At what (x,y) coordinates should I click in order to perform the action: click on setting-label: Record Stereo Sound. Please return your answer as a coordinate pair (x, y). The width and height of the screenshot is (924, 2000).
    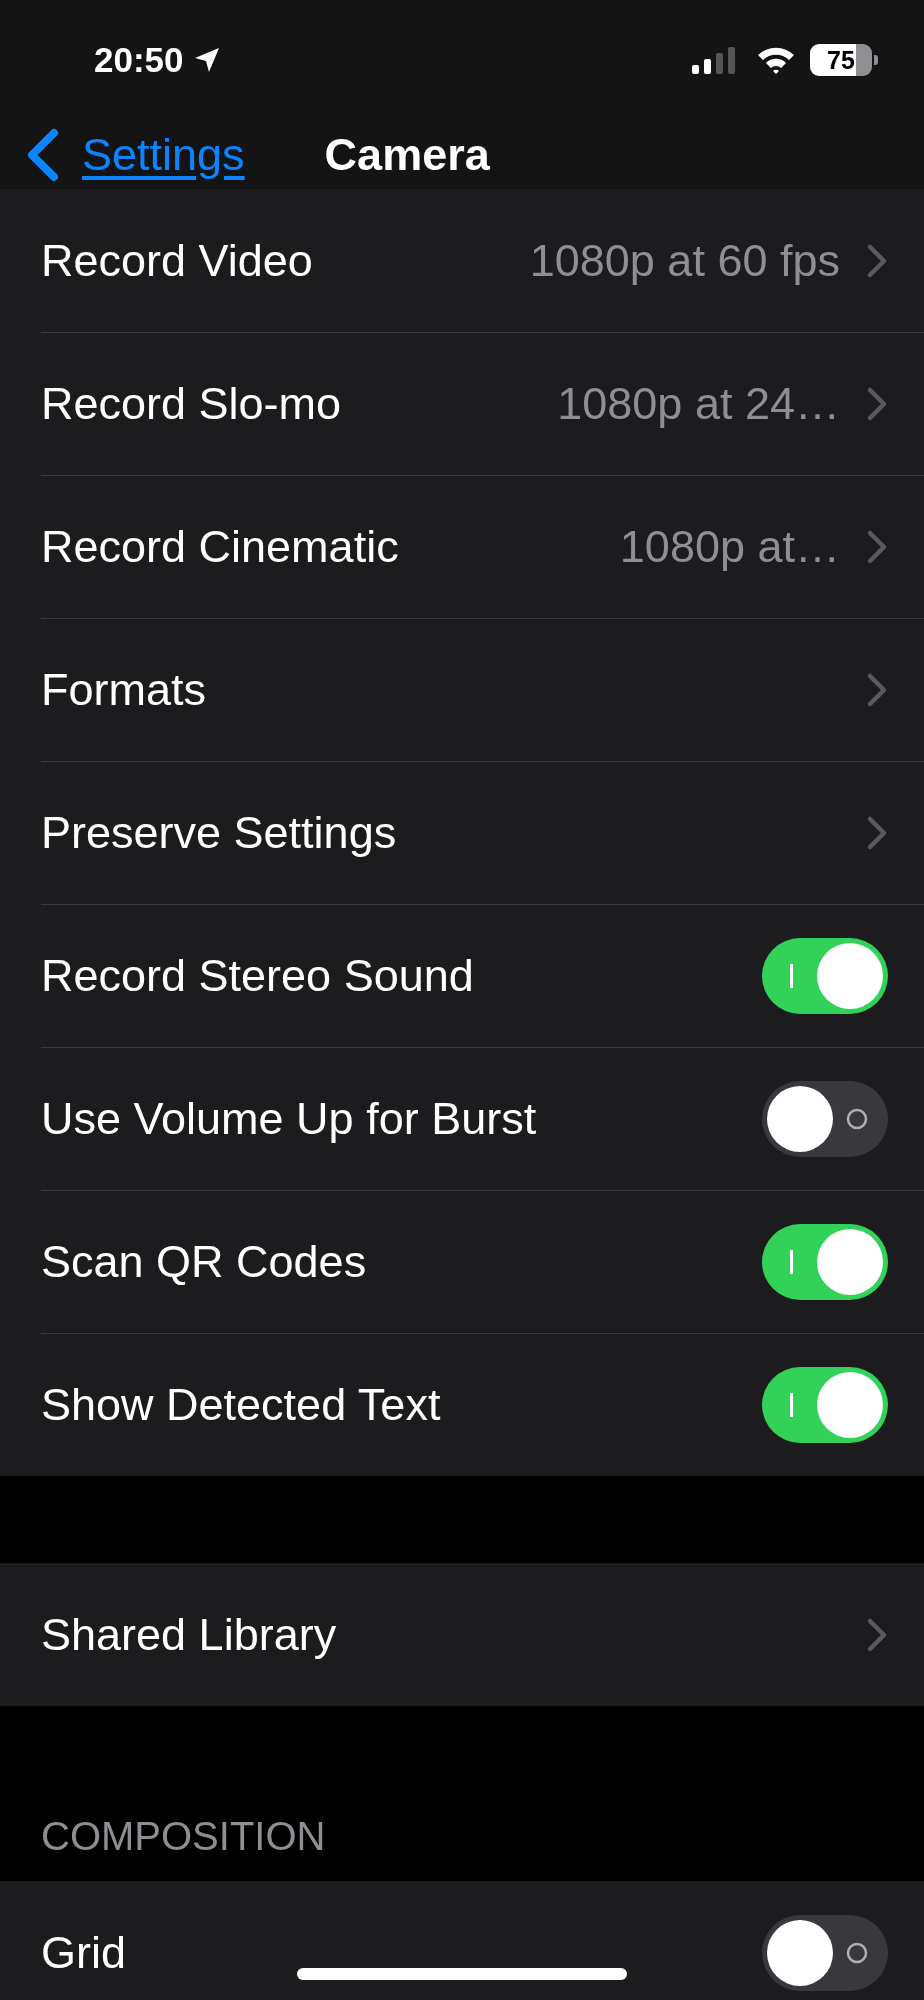
    Looking at the image, I should click on (257, 975).